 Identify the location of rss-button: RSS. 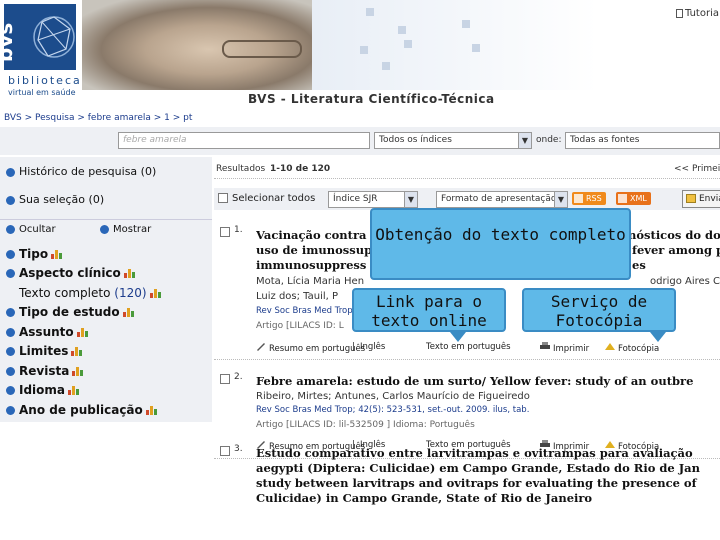
(589, 198).